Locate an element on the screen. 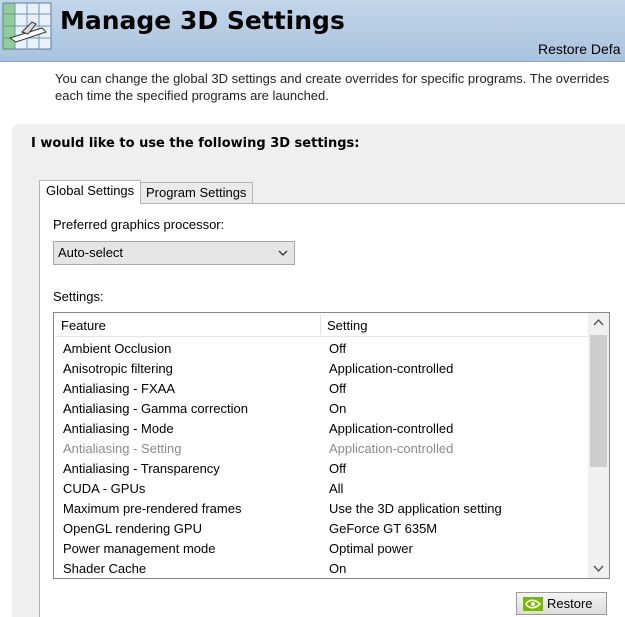  feature-cell: Shader Cache is located at coordinates (105, 568).